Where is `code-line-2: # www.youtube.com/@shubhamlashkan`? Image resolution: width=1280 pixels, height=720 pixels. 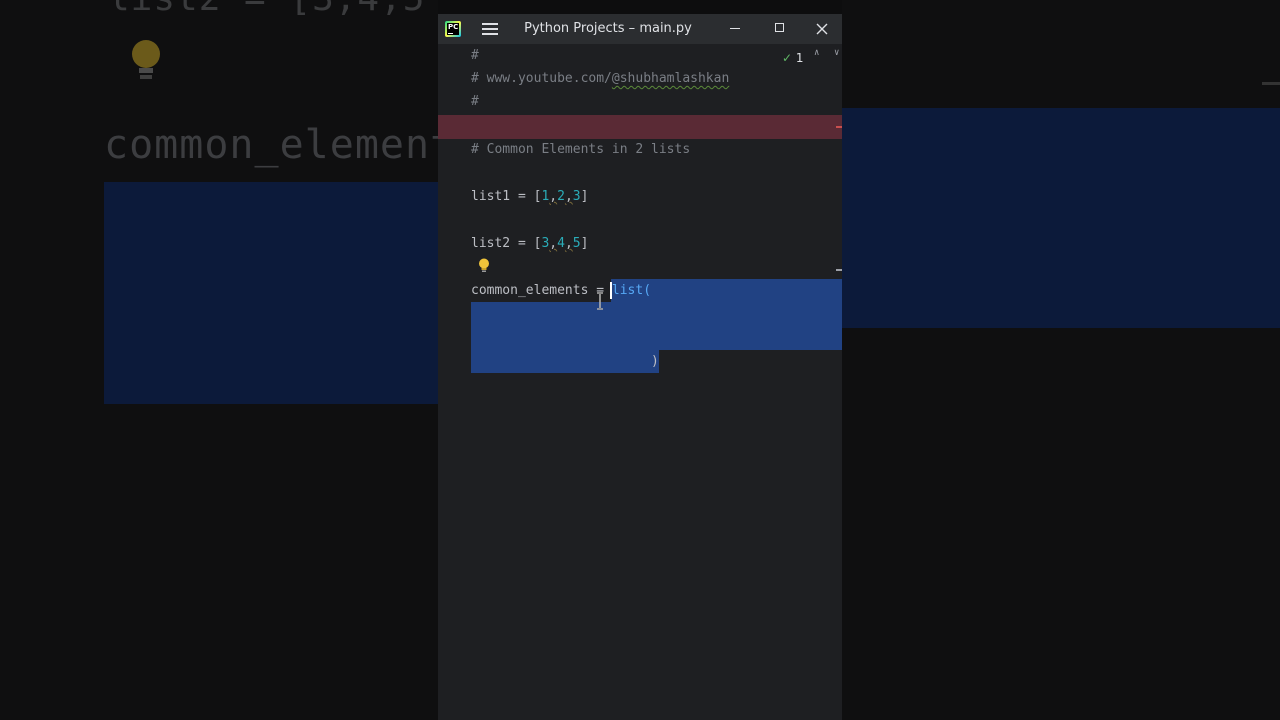
code-line-2: # www.youtube.com/@shubhamlashkan is located at coordinates (600, 79).